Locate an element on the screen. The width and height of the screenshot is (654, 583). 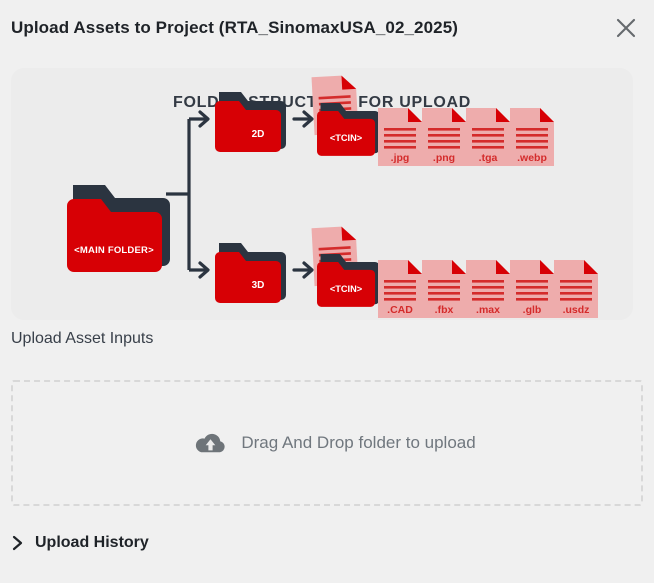
file-icon-fbx: .fbx is located at coordinates (444, 289).